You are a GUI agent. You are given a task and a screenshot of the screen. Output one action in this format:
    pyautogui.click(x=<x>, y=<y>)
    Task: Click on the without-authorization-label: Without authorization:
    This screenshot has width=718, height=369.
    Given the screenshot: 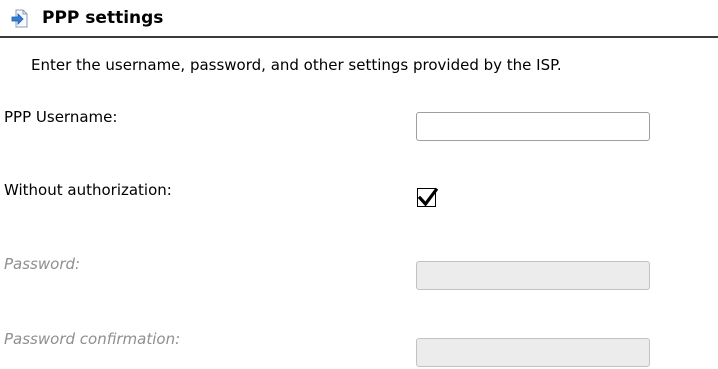 What is the action you would take?
    pyautogui.click(x=88, y=190)
    